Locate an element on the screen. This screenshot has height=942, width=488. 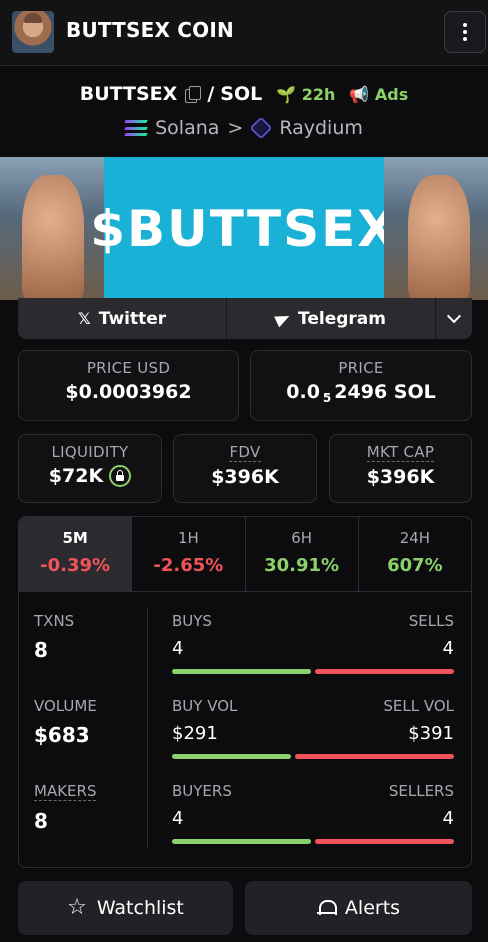
makers-label: MAKERS is located at coordinates (65, 791).